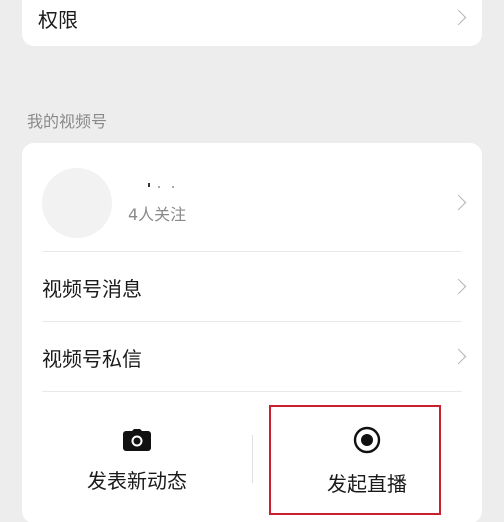 Image resolution: width=504 pixels, height=522 pixels. Describe the element at coordinates (92, 288) in the screenshot. I see `channel-messages-label: 视频号消息` at that location.